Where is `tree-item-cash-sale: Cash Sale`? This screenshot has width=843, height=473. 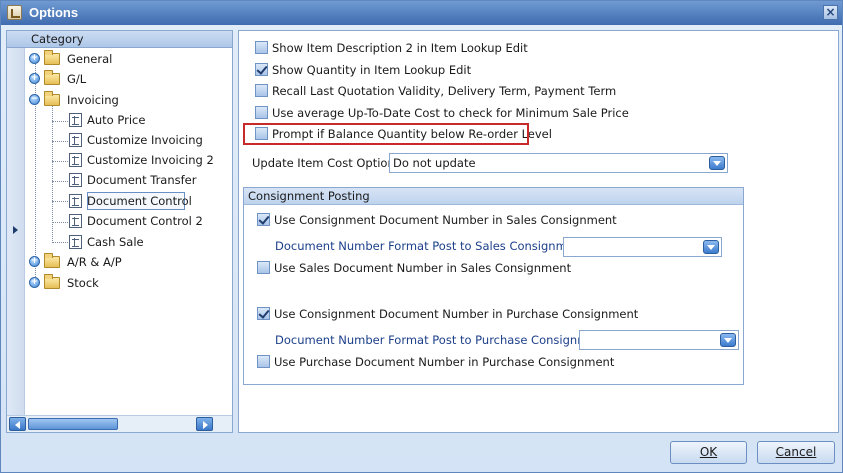
tree-item-cash-sale: Cash Sale is located at coordinates (119, 242).